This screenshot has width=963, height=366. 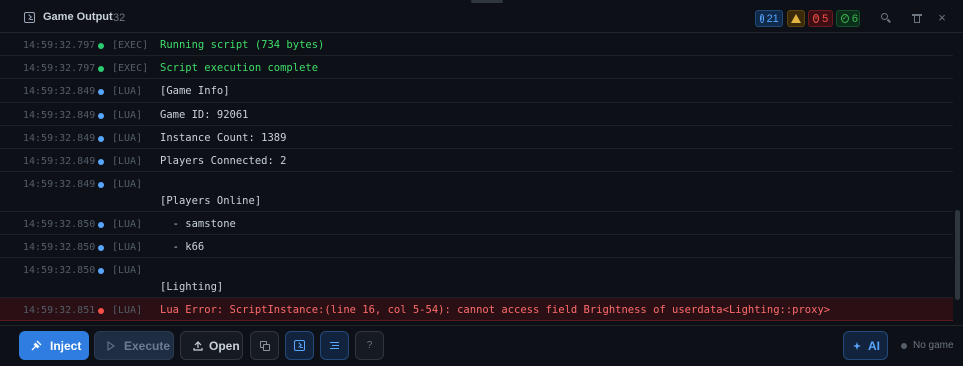 What do you see at coordinates (845, 18) in the screenshot?
I see `check-icon: ✓` at bounding box center [845, 18].